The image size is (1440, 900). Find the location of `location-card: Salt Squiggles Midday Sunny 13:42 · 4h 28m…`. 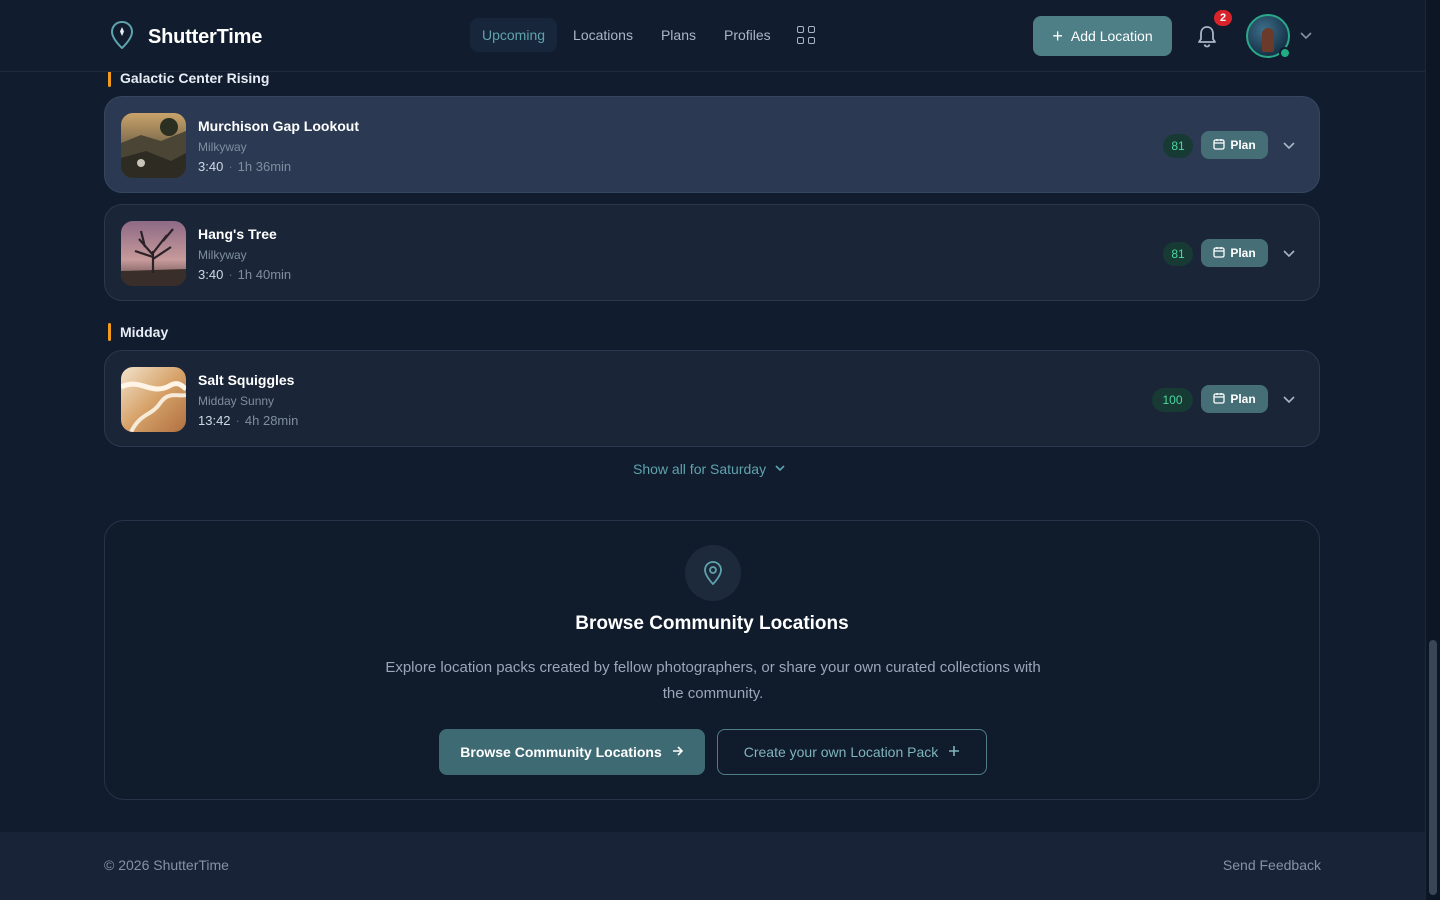

location-card: Salt Squiggles Midday Sunny 13:42 · 4h 28m… is located at coordinates (712, 398).